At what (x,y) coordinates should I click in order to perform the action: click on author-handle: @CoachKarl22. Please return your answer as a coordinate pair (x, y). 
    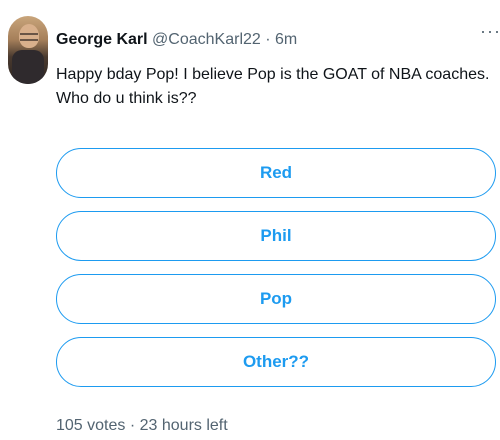
    Looking at the image, I should click on (206, 39).